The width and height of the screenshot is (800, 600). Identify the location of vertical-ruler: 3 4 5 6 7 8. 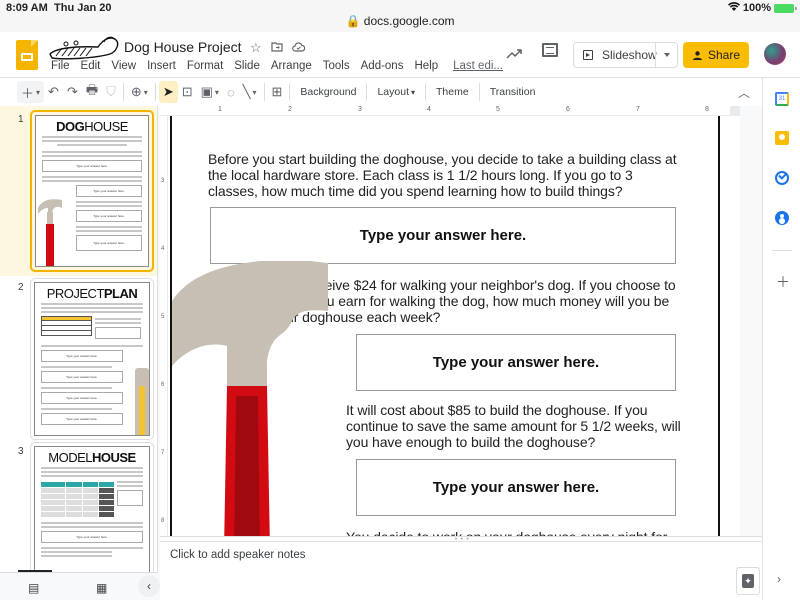
(164, 326).